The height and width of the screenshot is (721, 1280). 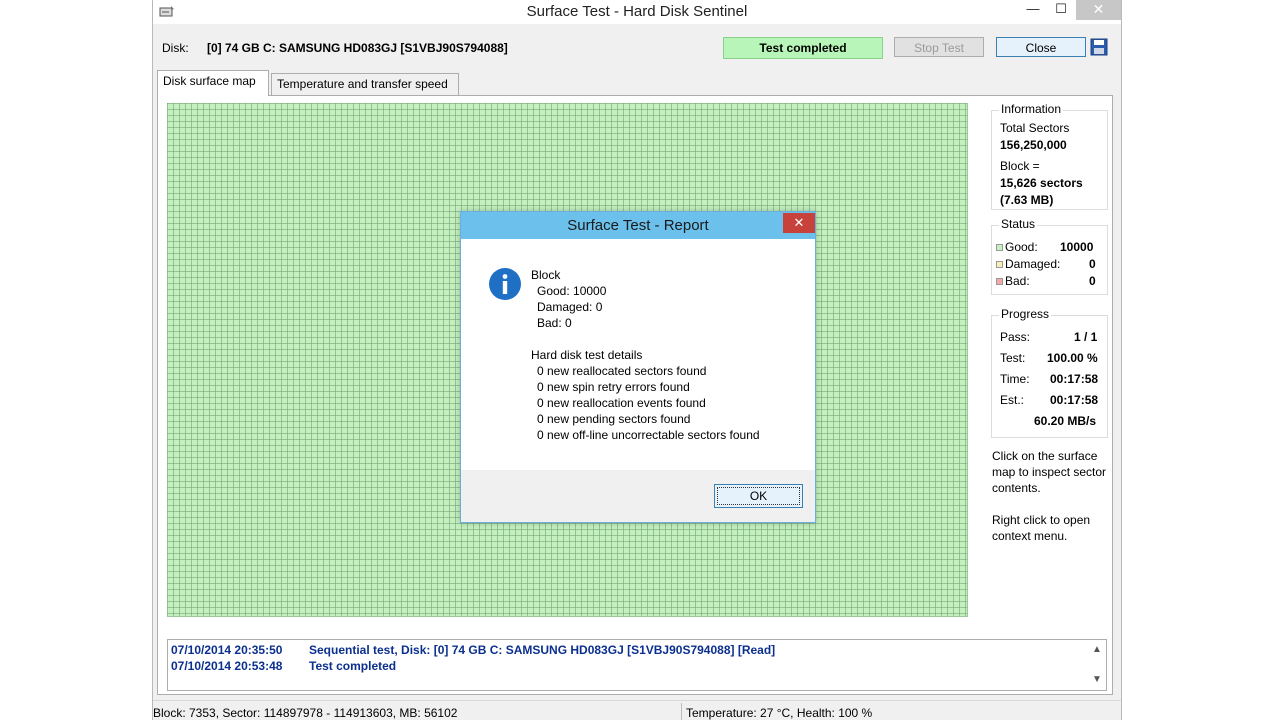 I want to click on progress-title: Progress, so click(x=1025, y=314).